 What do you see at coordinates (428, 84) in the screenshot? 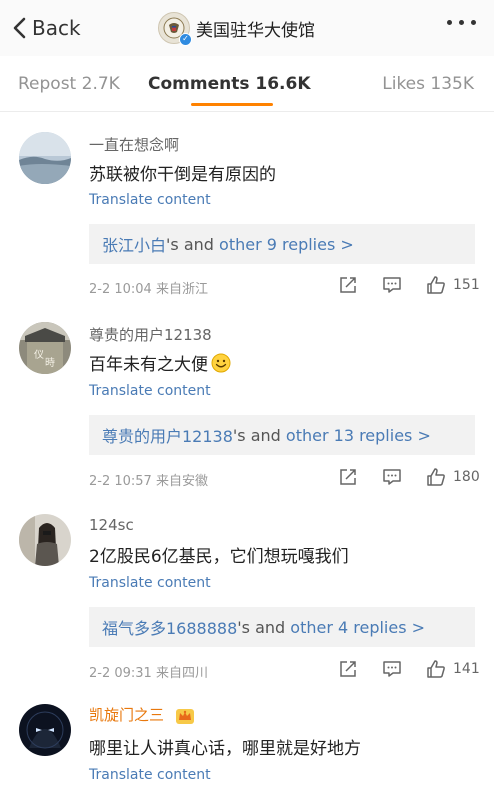
I see `tab-likes: Likes 135K` at bounding box center [428, 84].